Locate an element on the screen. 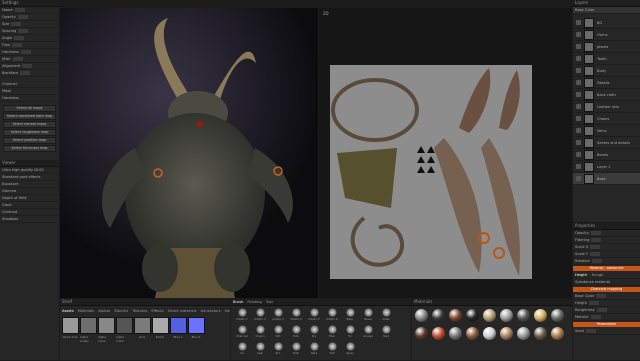 This screenshot has width=640, height=361. brush-preset: Fiber is located at coordinates (332, 333).